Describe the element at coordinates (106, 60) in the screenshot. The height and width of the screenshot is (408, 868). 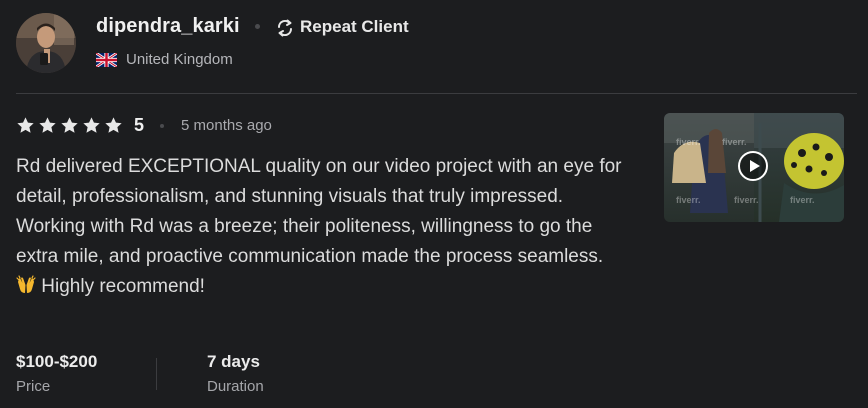
I see `uk-flag-icon` at that location.